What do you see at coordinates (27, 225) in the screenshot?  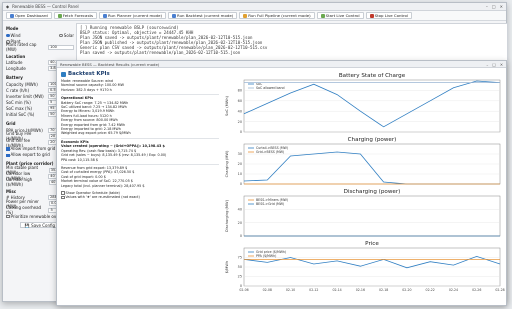 I see `save-icon: 💾` at bounding box center [27, 225].